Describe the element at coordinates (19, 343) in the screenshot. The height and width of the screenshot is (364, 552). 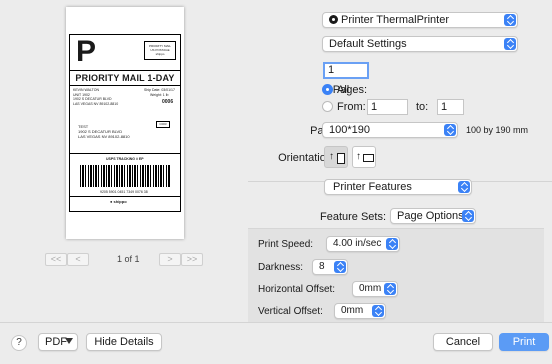
I see `help-button: ?` at that location.